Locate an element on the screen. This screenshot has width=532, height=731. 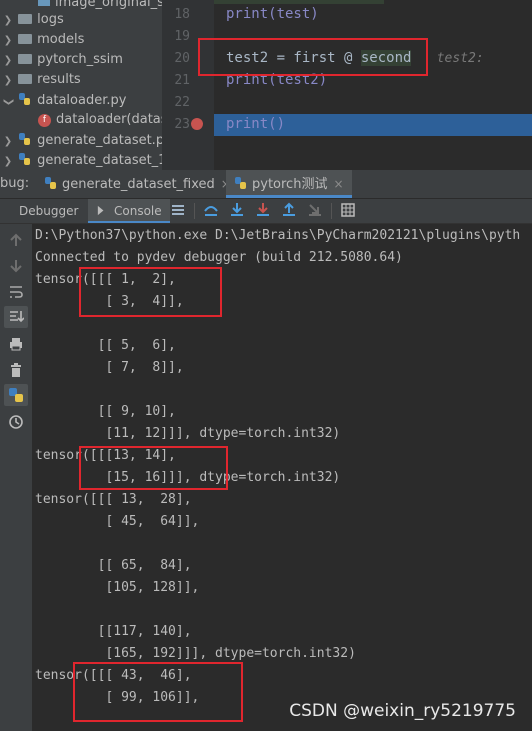
tree-item-logs: ❯ logs is located at coordinates (33, 20).